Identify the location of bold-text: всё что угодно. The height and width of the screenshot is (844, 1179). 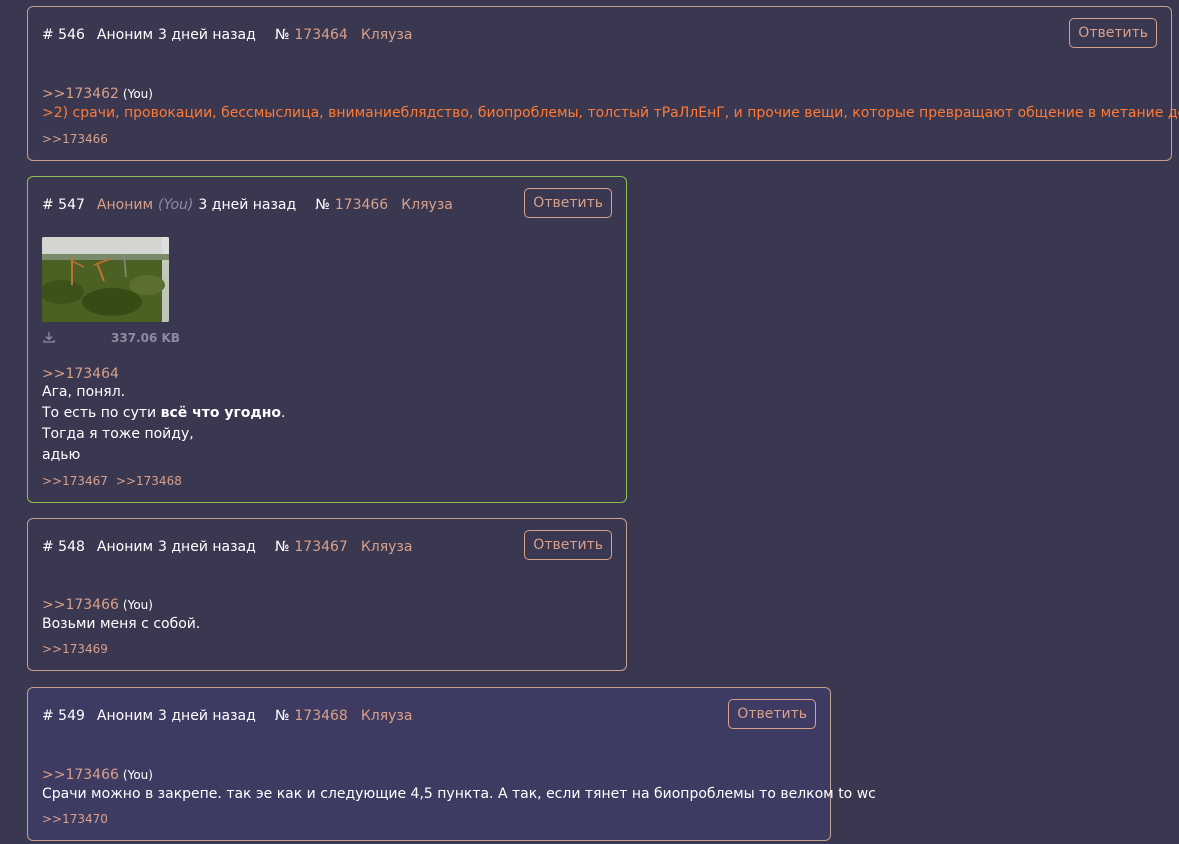
(220, 413).